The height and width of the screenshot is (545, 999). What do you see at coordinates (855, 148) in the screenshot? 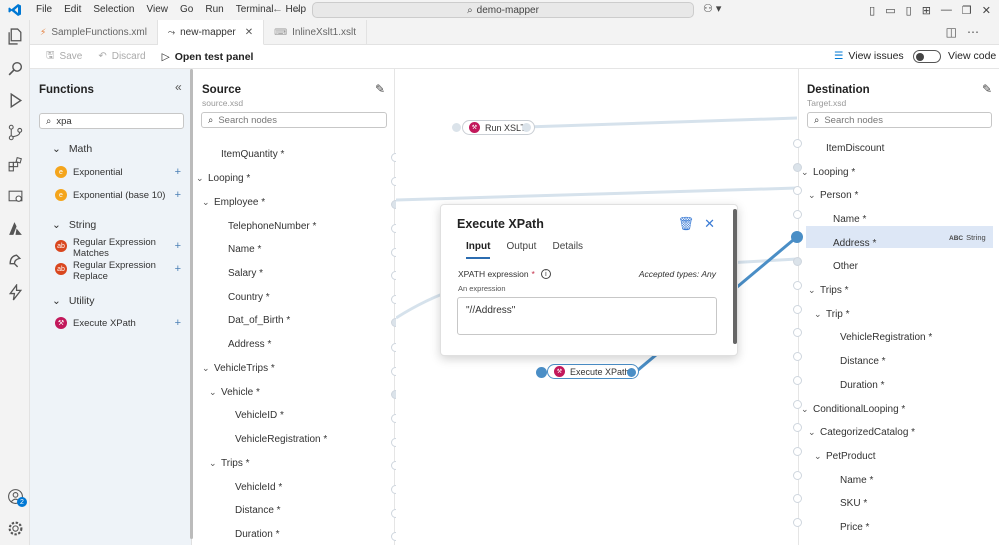
I see `destination-node: ItemDiscount` at bounding box center [855, 148].